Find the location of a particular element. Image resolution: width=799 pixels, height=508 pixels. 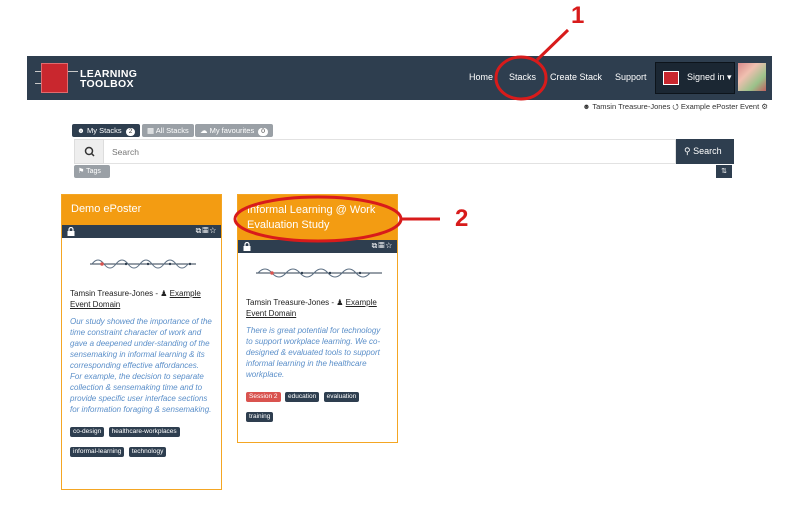

annotation-label-2: 2 is located at coordinates (462, 218).